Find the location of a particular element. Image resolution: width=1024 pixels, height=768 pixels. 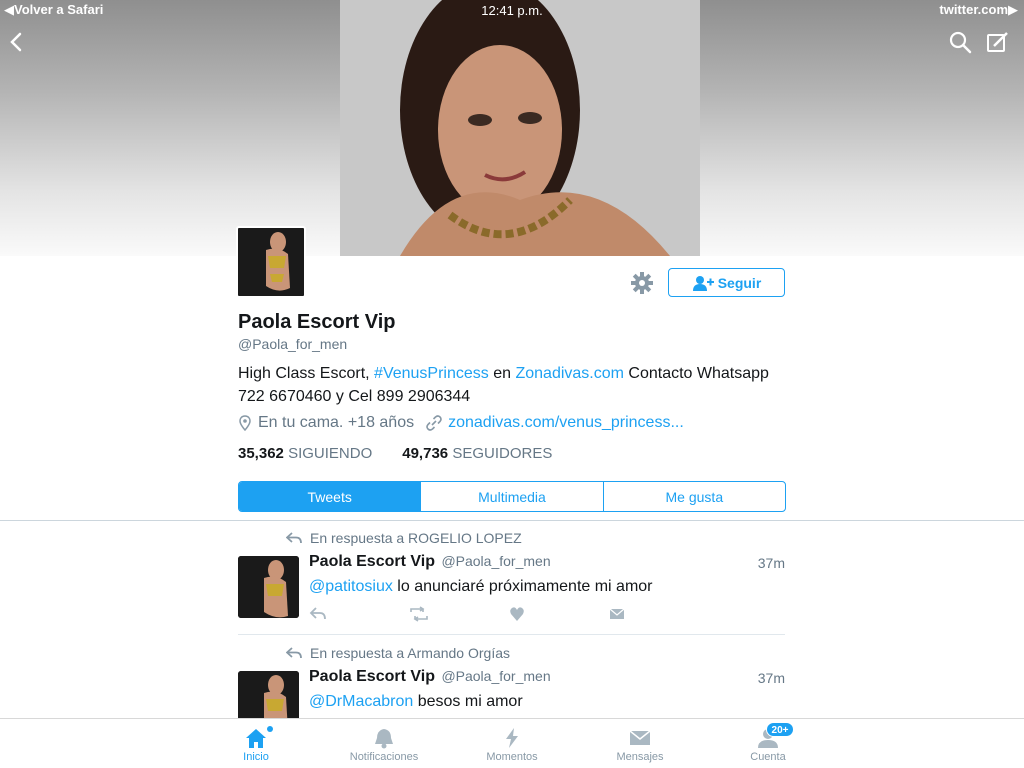

tabbar-moments: Momentos is located at coordinates (512, 745).